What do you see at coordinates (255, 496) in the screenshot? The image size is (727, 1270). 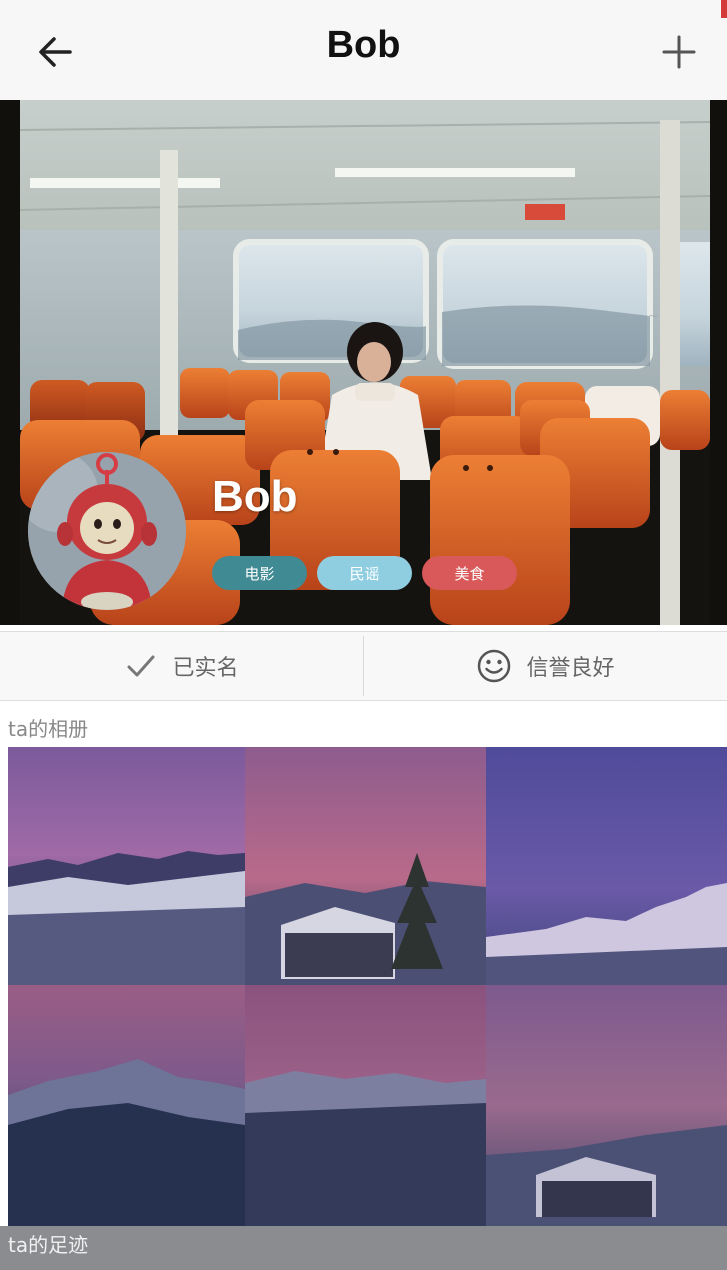 I see `profile-name: Bob` at bounding box center [255, 496].